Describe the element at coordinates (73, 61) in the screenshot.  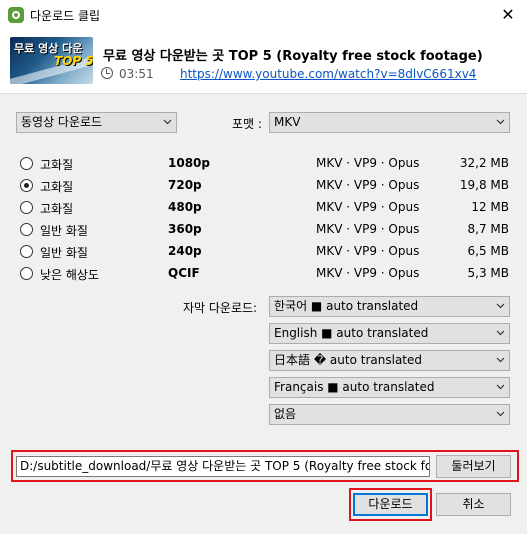
I see `thumbnail-text-top5: TOP 5` at that location.